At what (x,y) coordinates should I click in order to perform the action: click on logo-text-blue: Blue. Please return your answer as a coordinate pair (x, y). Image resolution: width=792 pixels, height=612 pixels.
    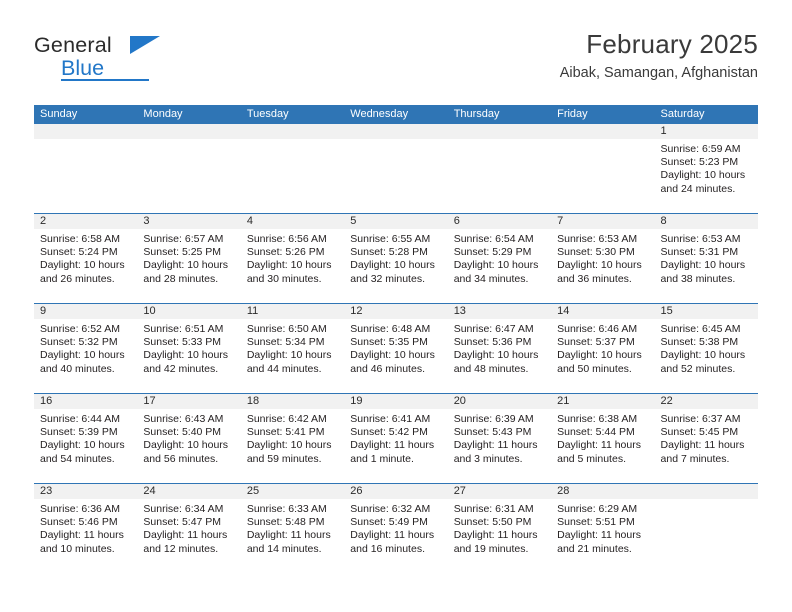
    Looking at the image, I should click on (83, 67).